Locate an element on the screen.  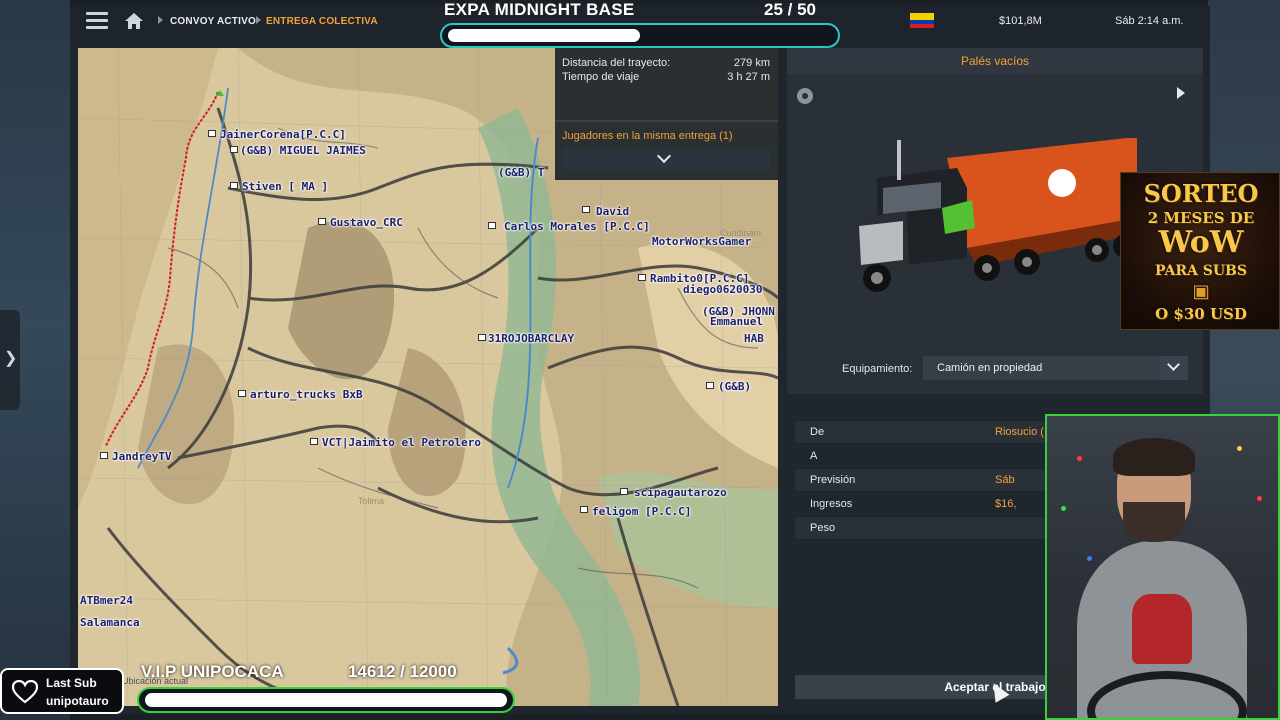
base-progress-fill is located at coordinates (544, 35).